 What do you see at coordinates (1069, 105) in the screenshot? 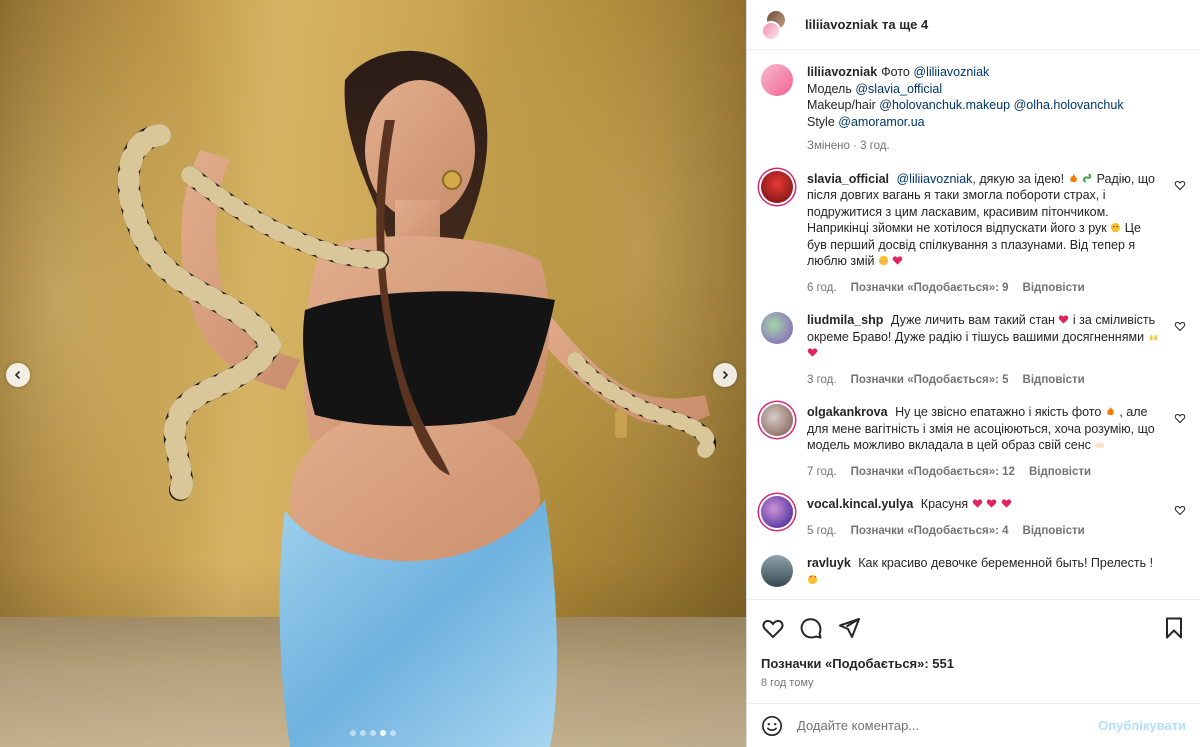
I see `mention-link: @olha.holovanchuk` at bounding box center [1069, 105].